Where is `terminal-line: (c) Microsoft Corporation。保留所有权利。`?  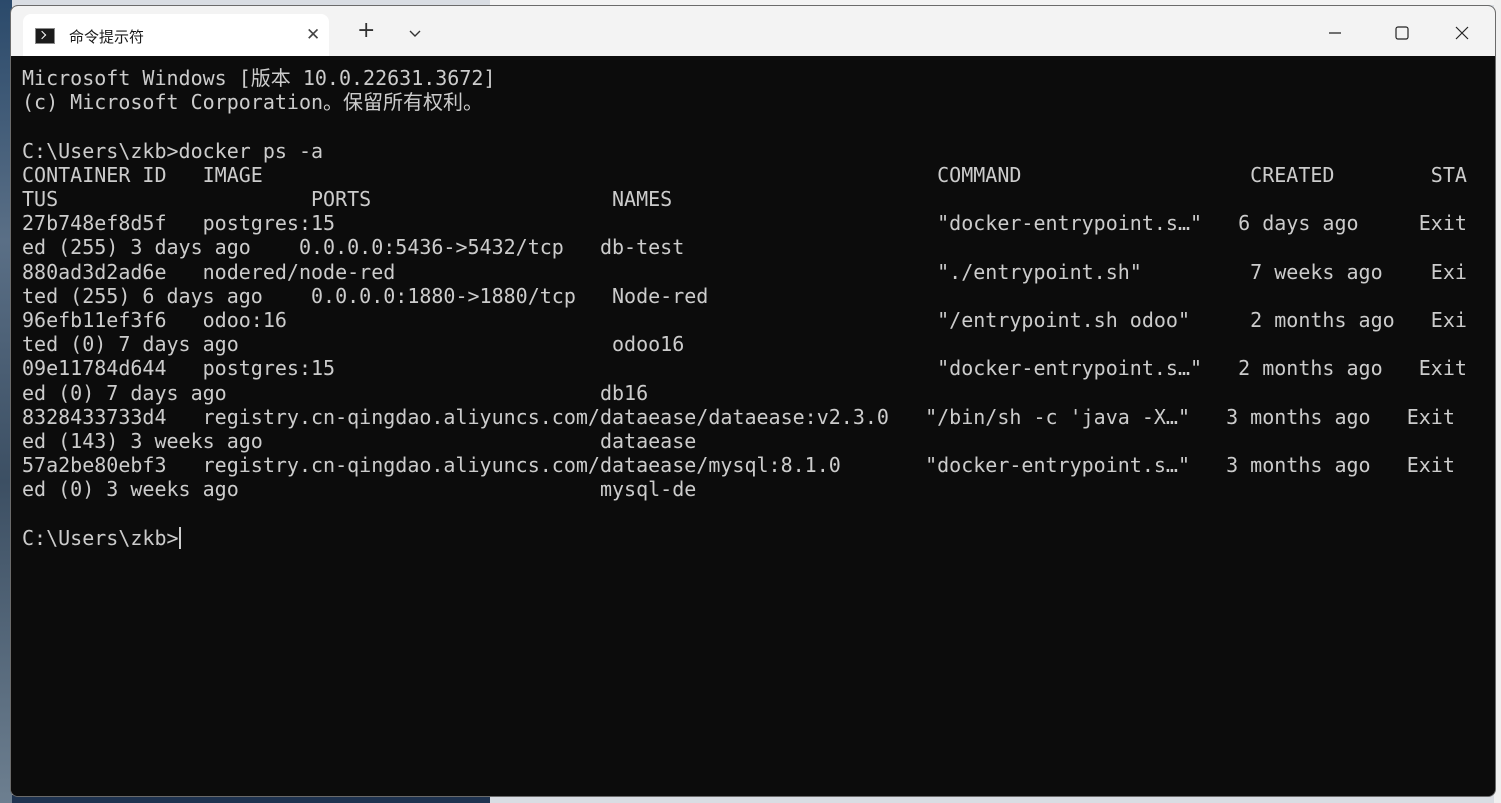
terminal-line: (c) Microsoft Corporation。保留所有权利。 is located at coordinates (253, 102).